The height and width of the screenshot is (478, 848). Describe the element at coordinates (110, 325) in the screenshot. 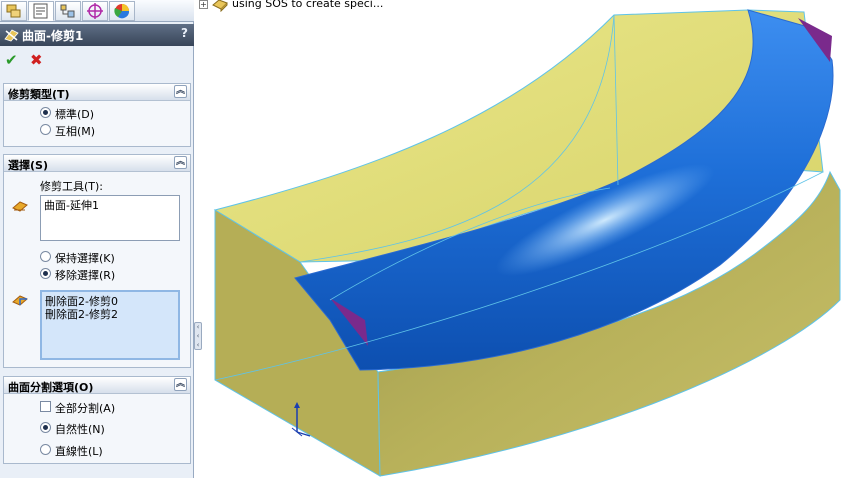

I see `pieces-to-remove-box: 刪除面2-修剪0 刪除面2-修剪2` at that location.